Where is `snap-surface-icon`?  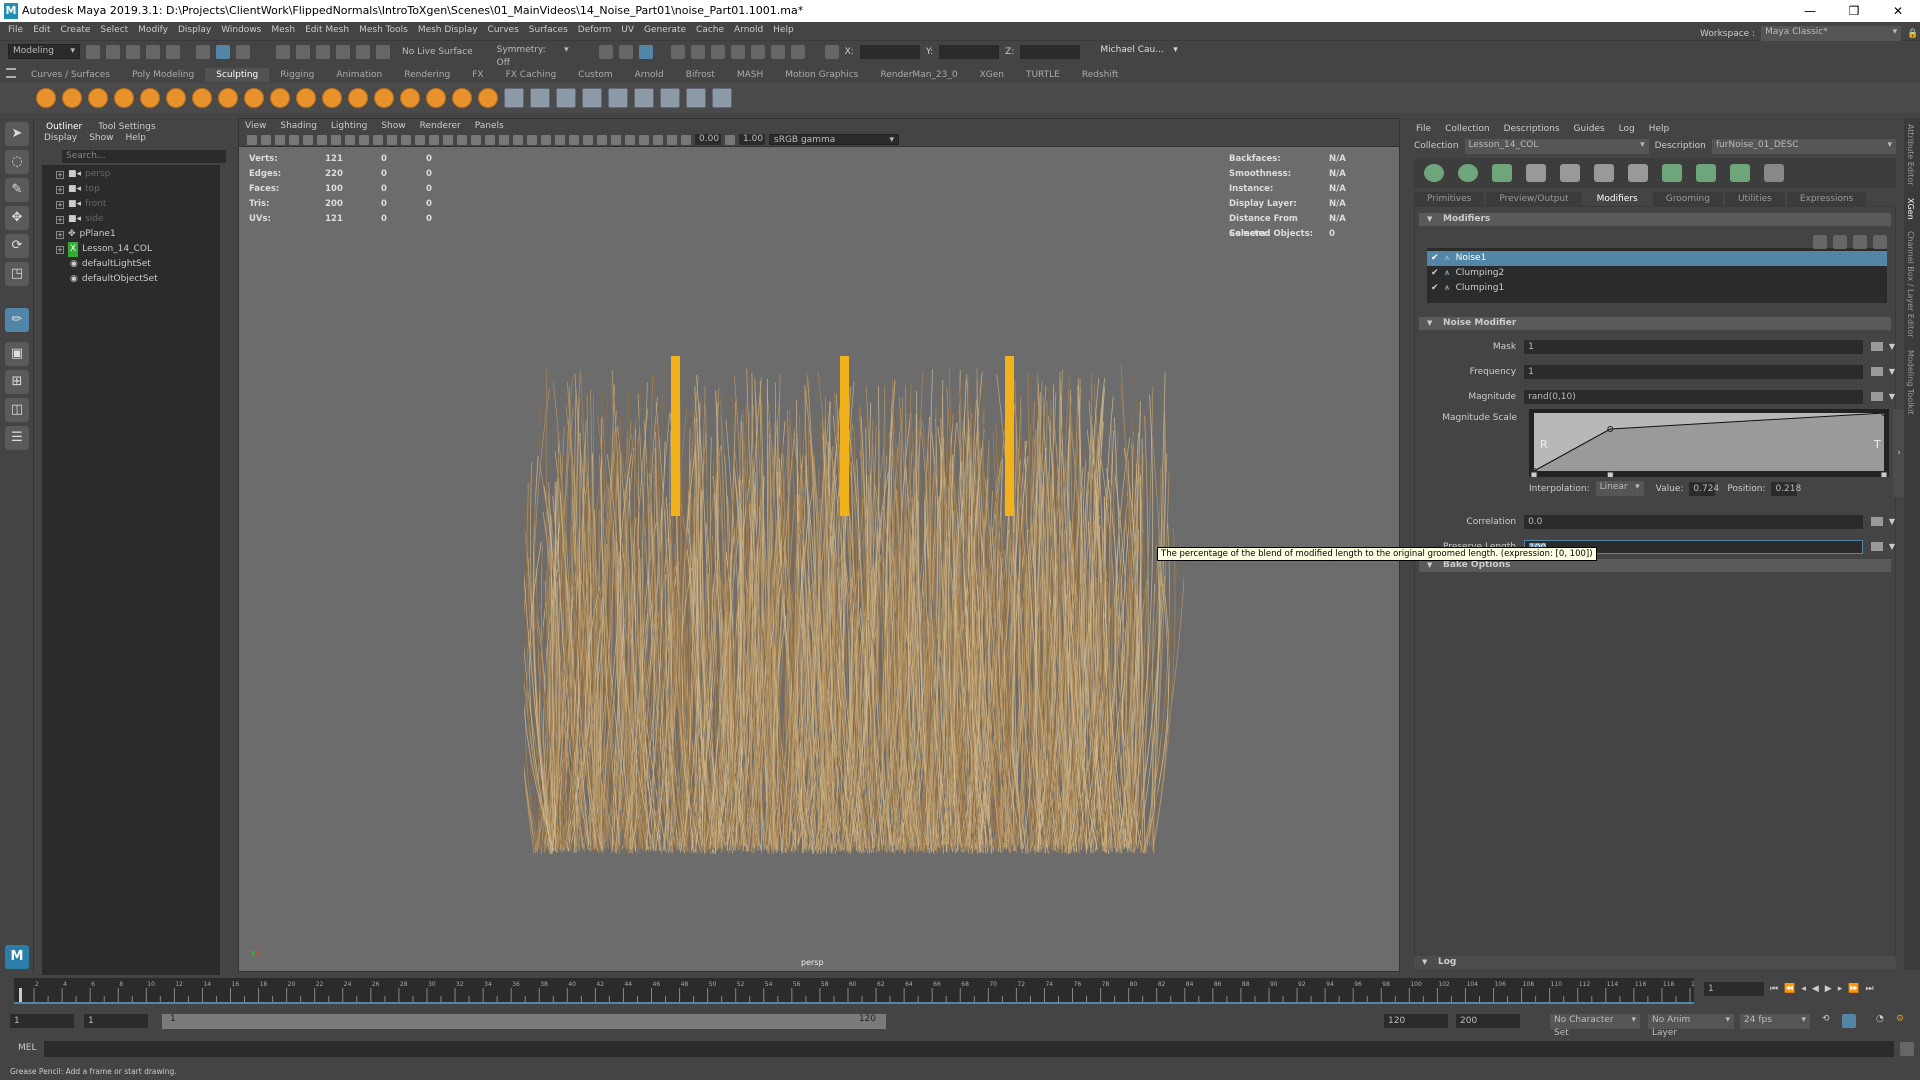
snap-surface-icon is located at coordinates (363, 51).